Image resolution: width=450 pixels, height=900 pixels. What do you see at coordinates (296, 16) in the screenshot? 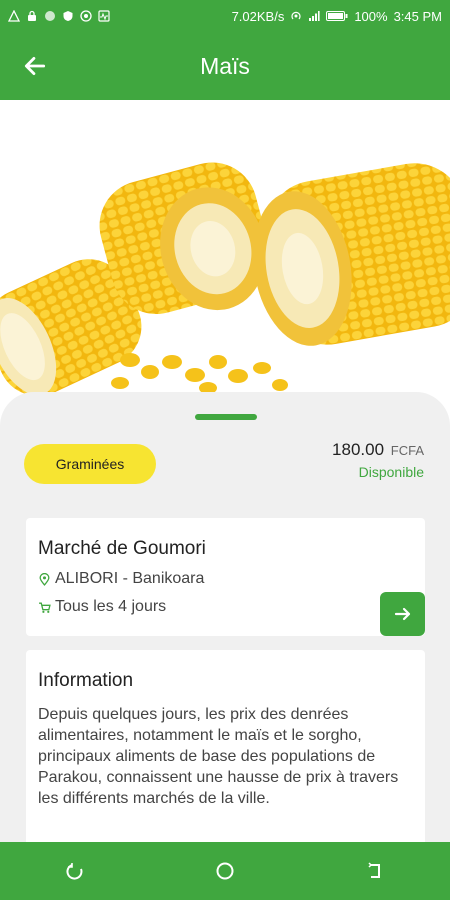
I see `hotspot-icon` at bounding box center [296, 16].